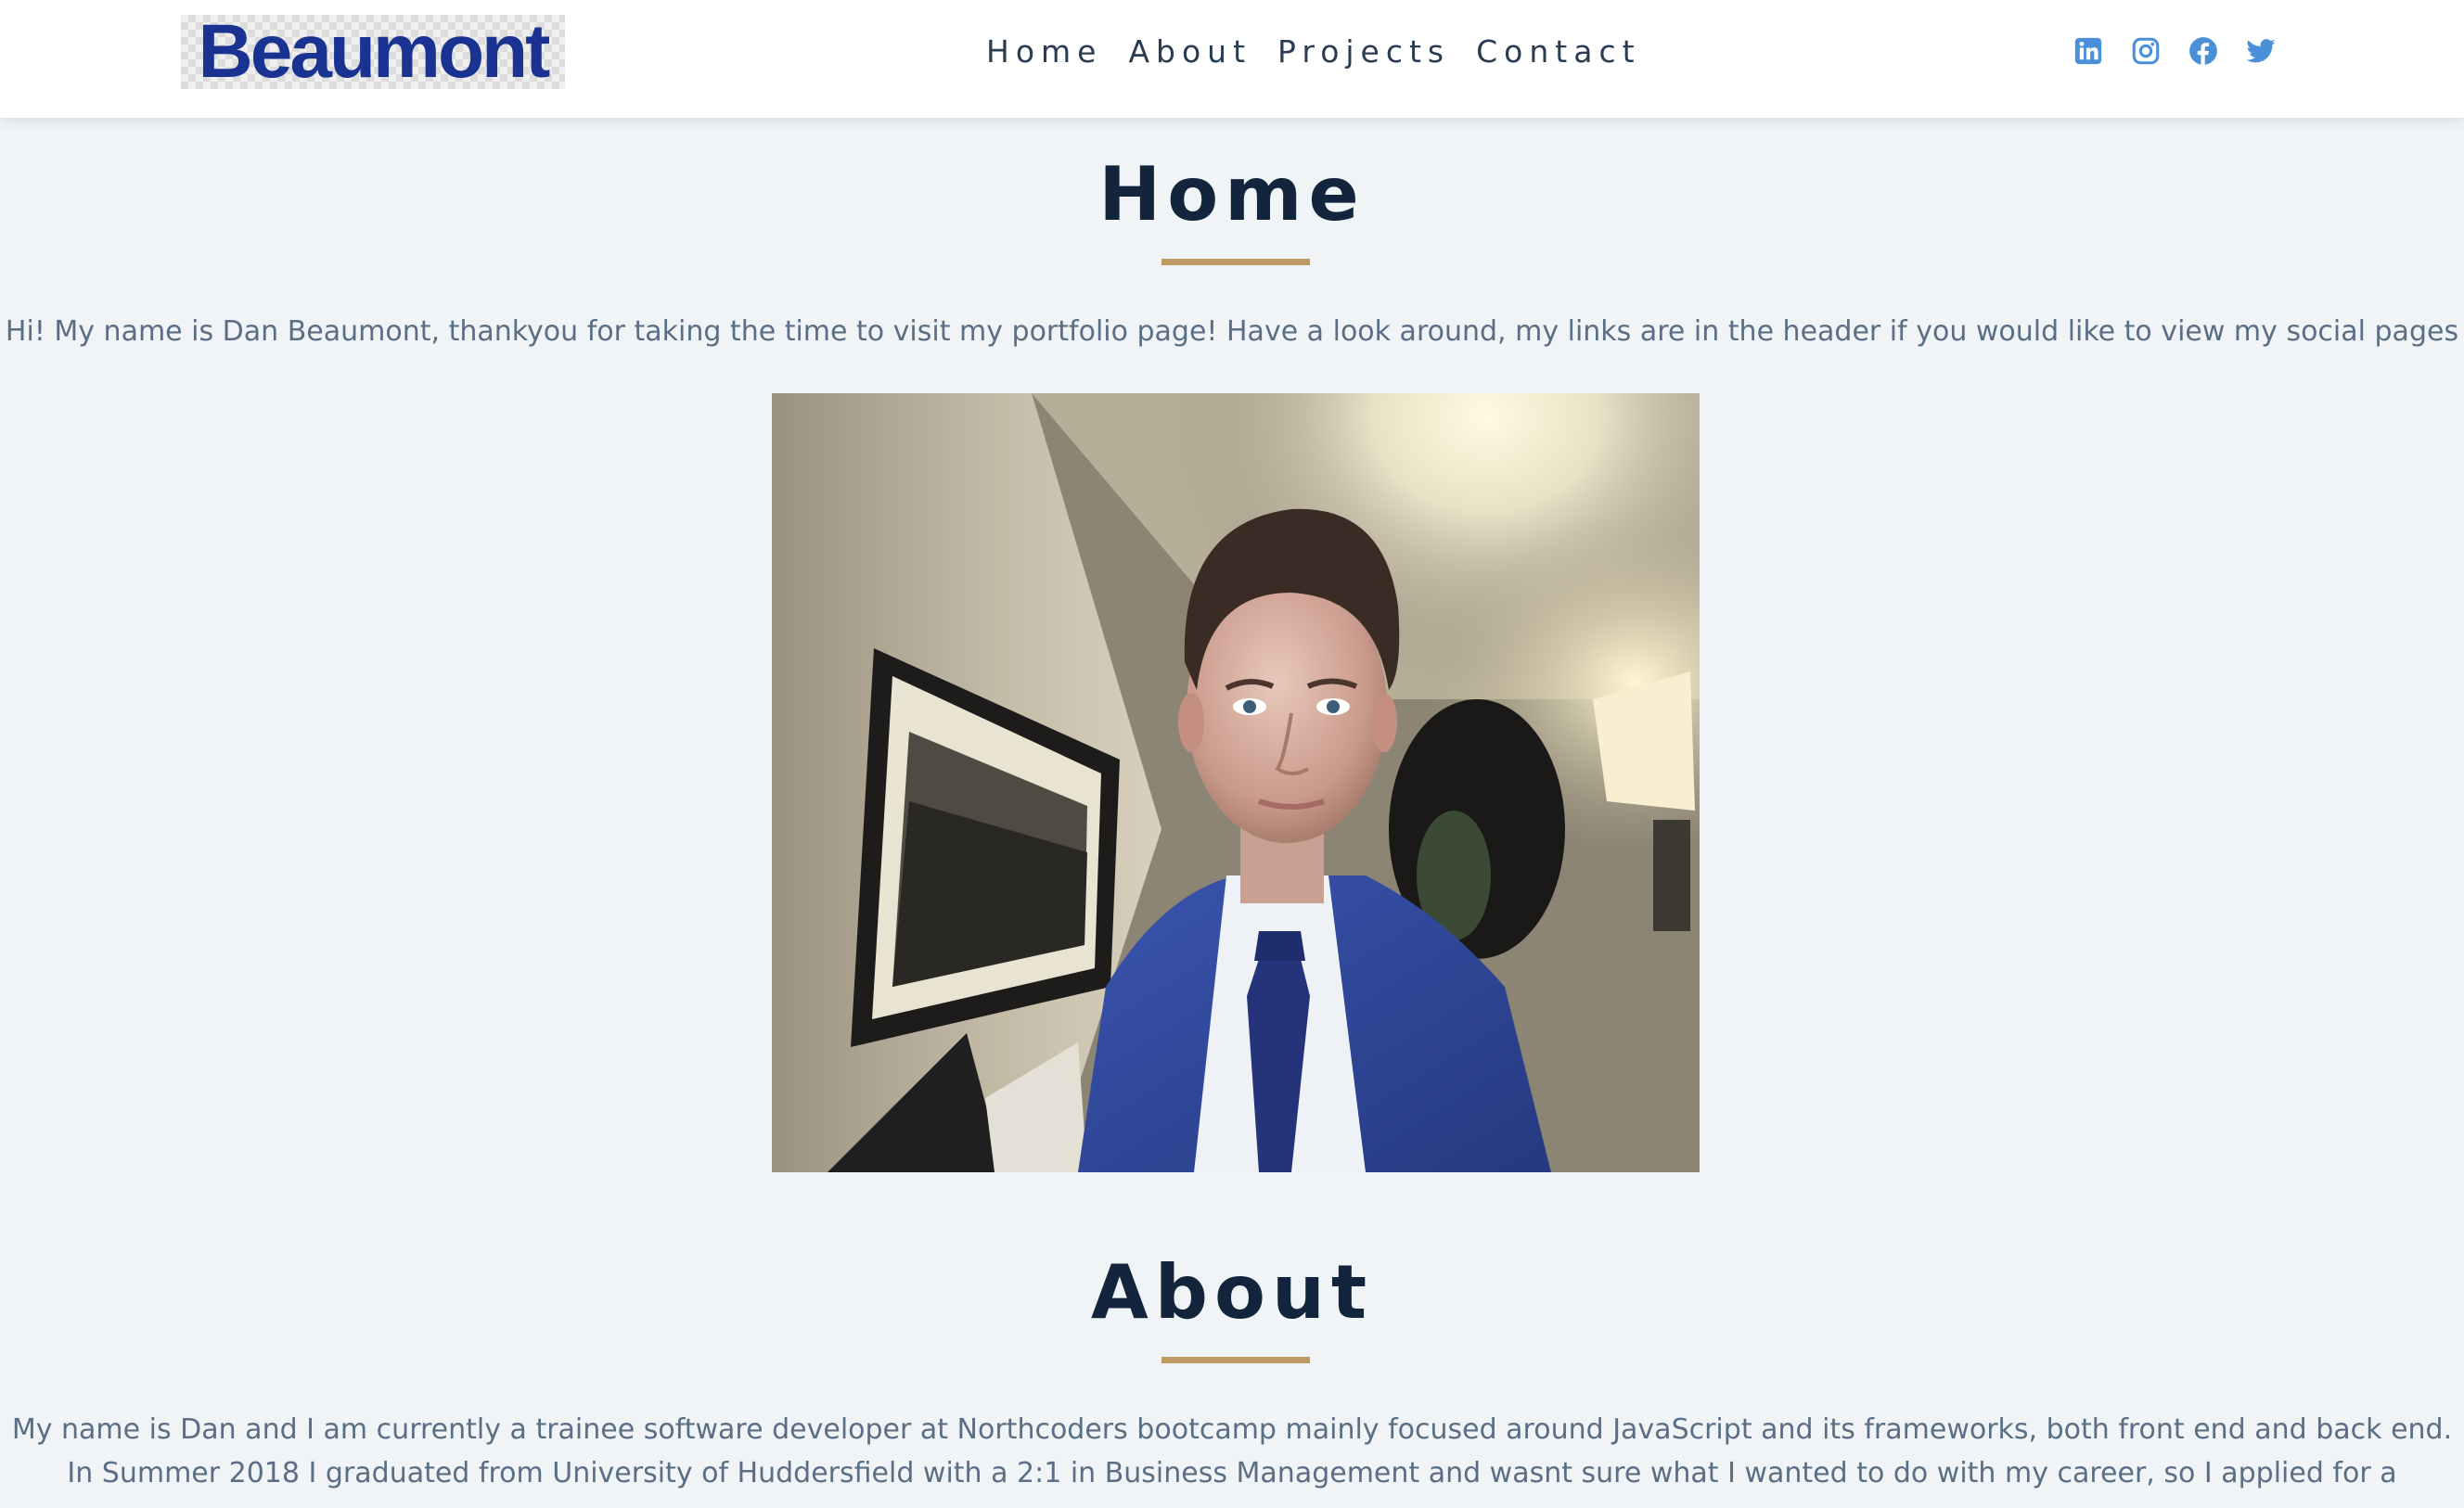  I want to click on logo: Beaumont, so click(373, 51).